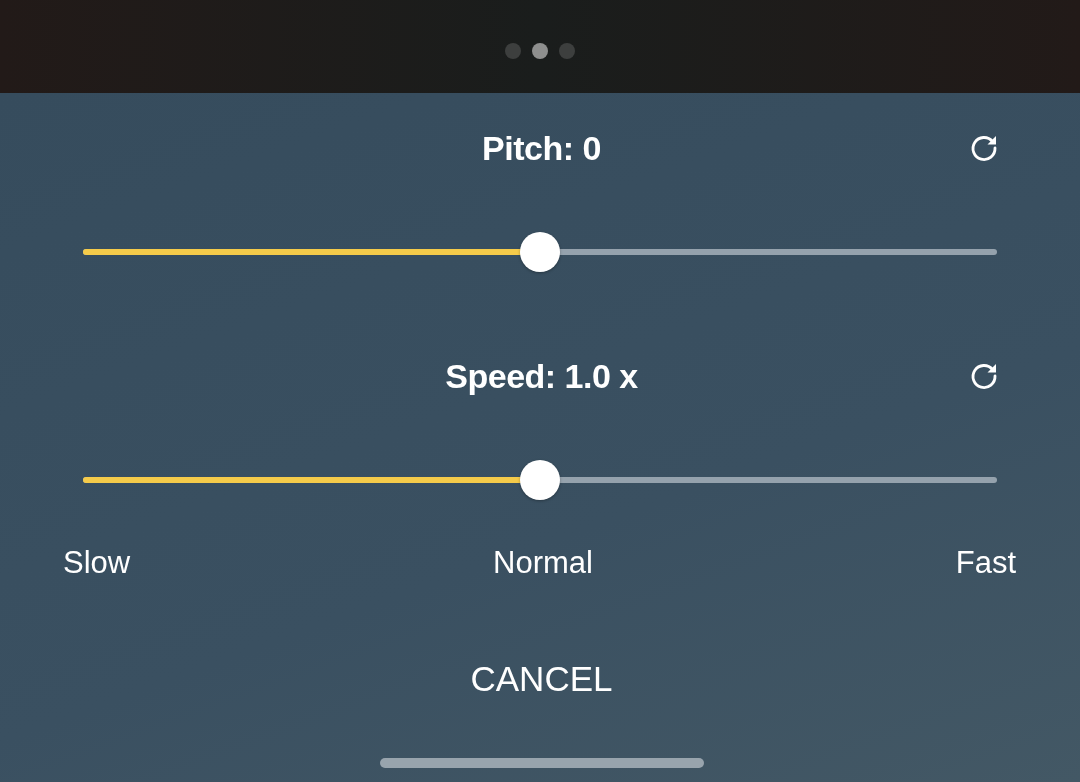 Image resolution: width=1080 pixels, height=782 pixels. Describe the element at coordinates (985, 563) in the screenshot. I see `speed-label: Fast` at that location.